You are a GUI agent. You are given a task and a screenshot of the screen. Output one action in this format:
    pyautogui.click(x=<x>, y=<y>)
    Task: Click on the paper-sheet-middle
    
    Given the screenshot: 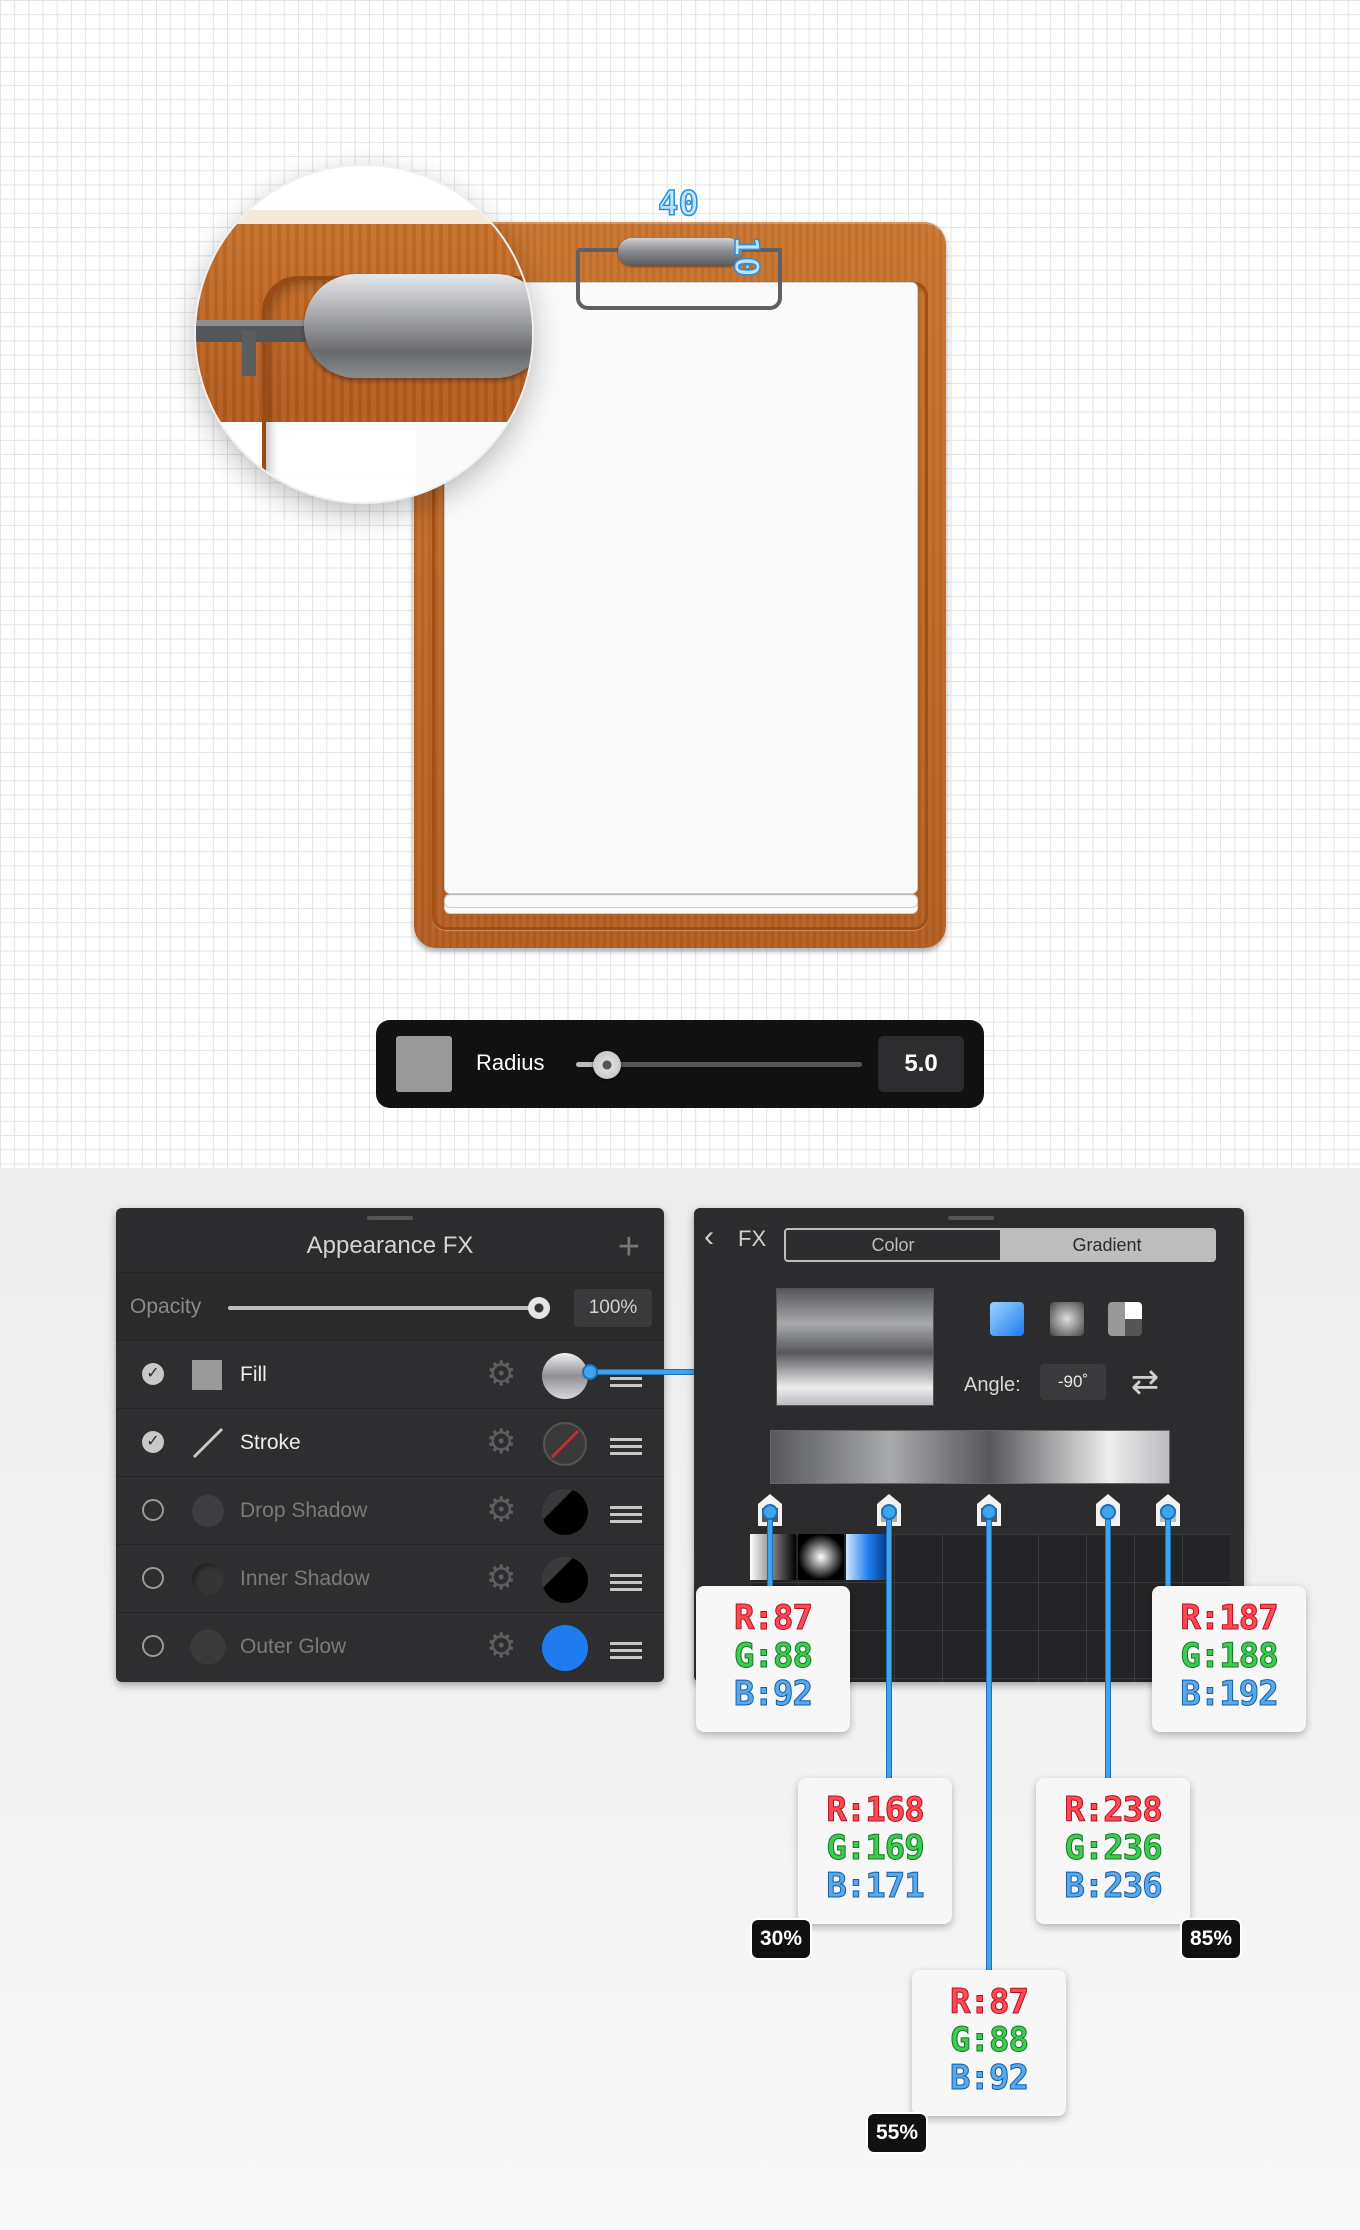 What is the action you would take?
    pyautogui.click(x=681, y=901)
    